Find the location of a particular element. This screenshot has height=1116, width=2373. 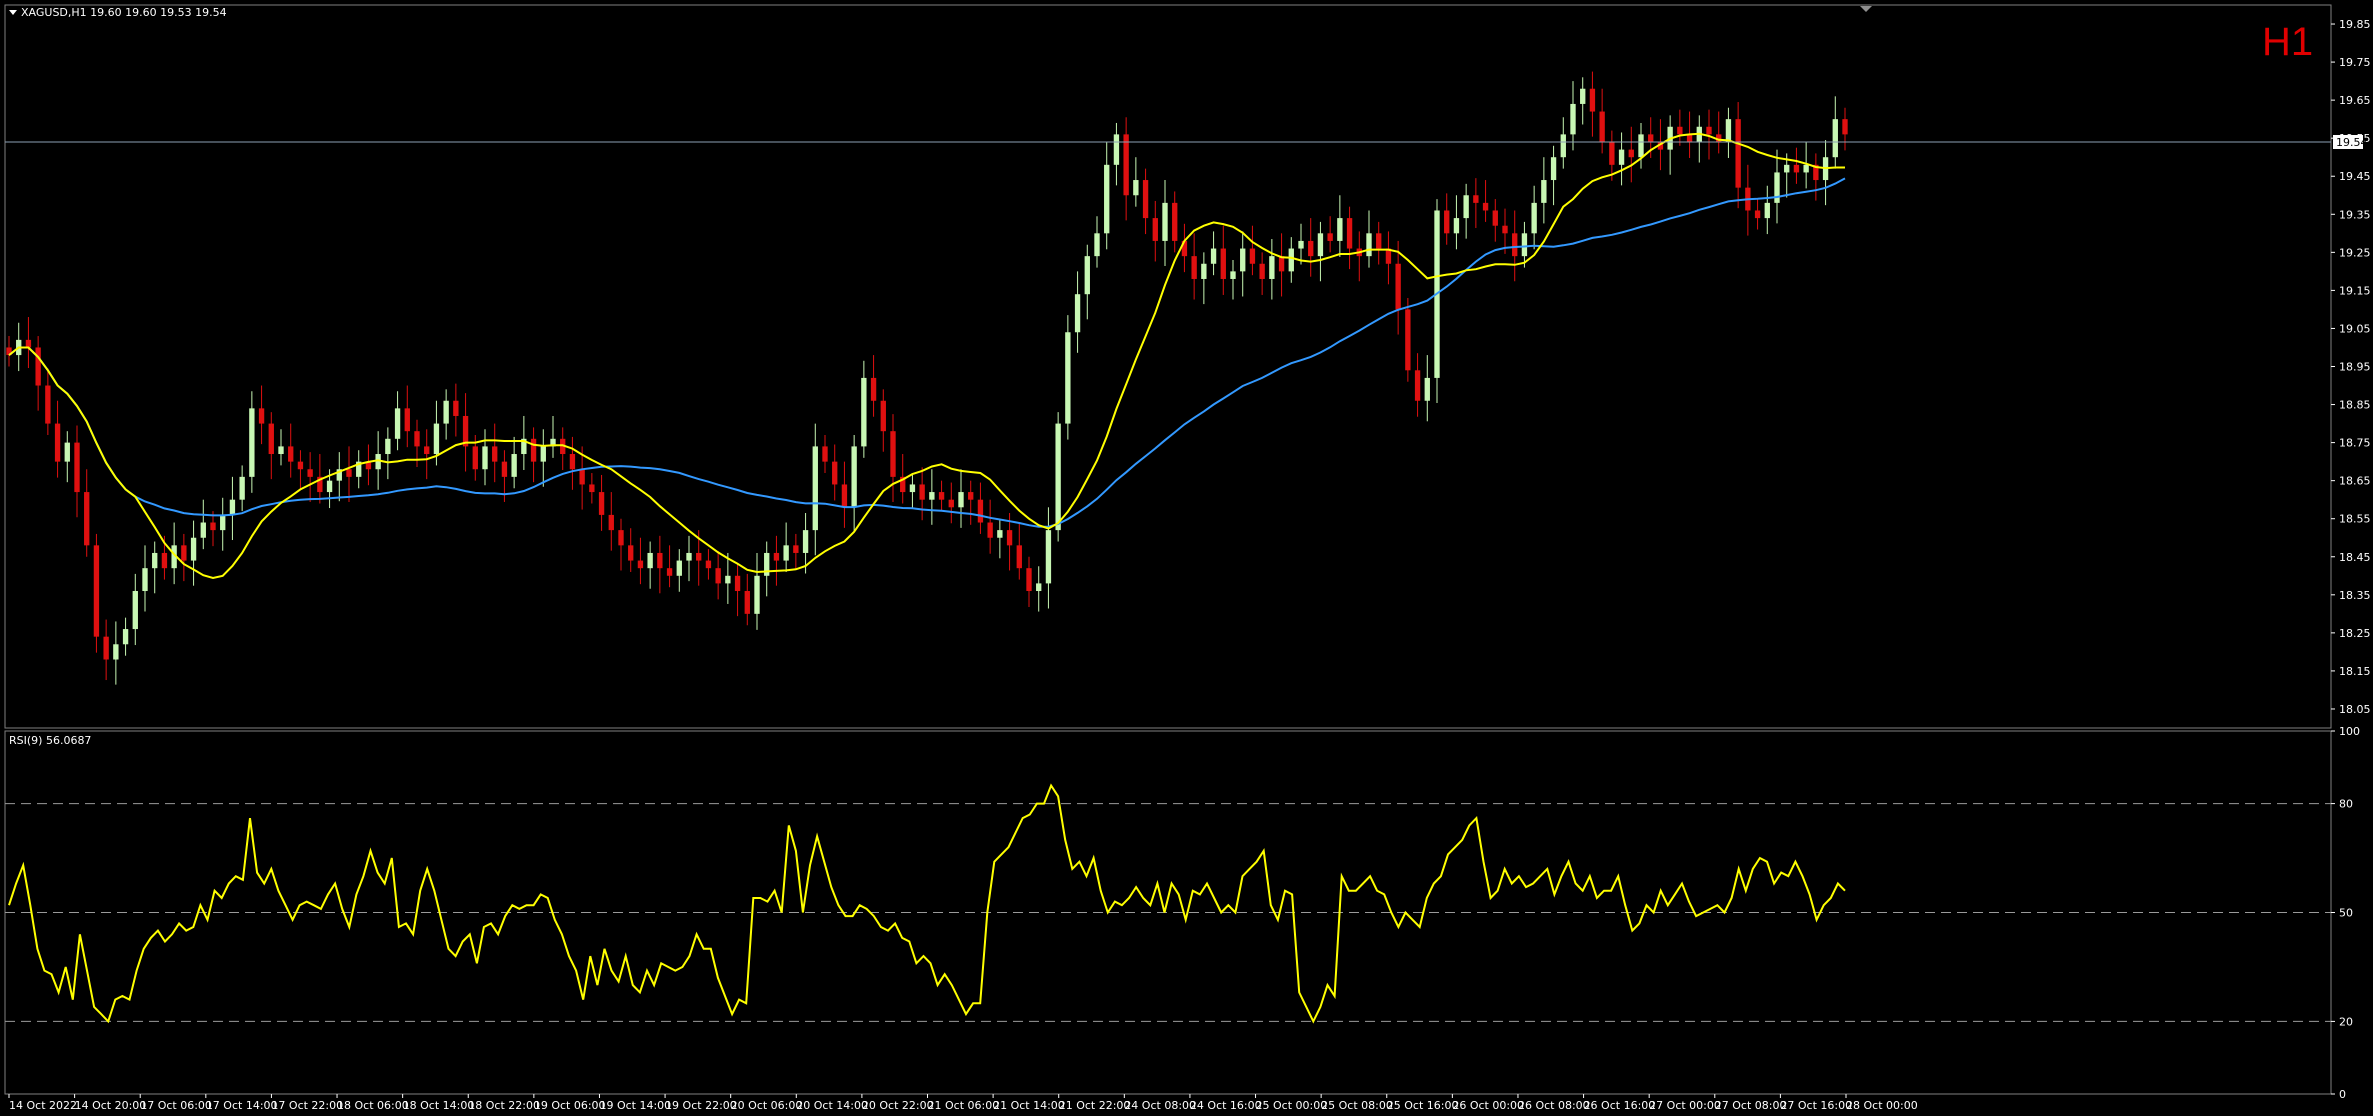

time-tick-label: 19 Oct 22:00 is located at coordinates (701, 1105).